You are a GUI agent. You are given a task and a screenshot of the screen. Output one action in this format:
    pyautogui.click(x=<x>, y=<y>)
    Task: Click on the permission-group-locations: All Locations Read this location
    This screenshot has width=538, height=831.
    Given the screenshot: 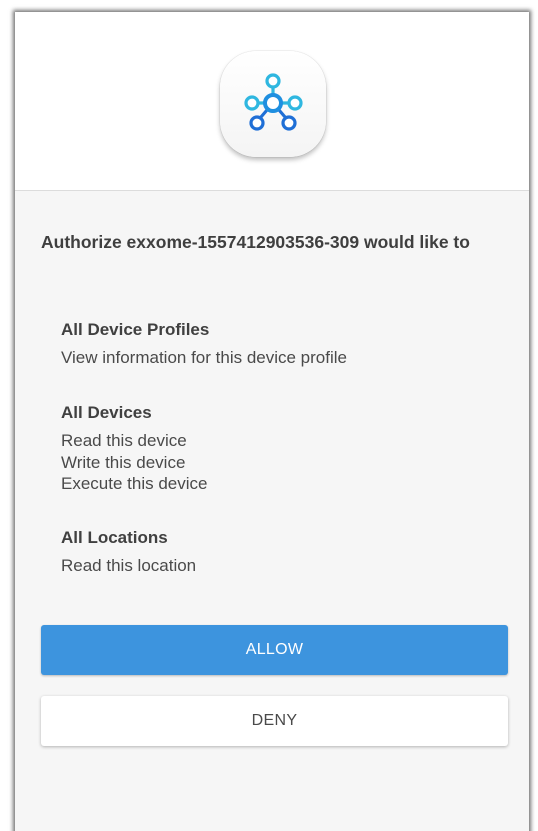 What is the action you would take?
    pyautogui.click(x=286, y=552)
    